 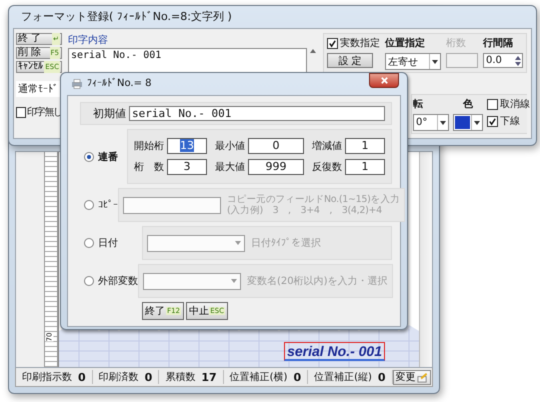 What do you see at coordinates (468, 104) in the screenshot?
I see `color-label: 色` at bounding box center [468, 104].